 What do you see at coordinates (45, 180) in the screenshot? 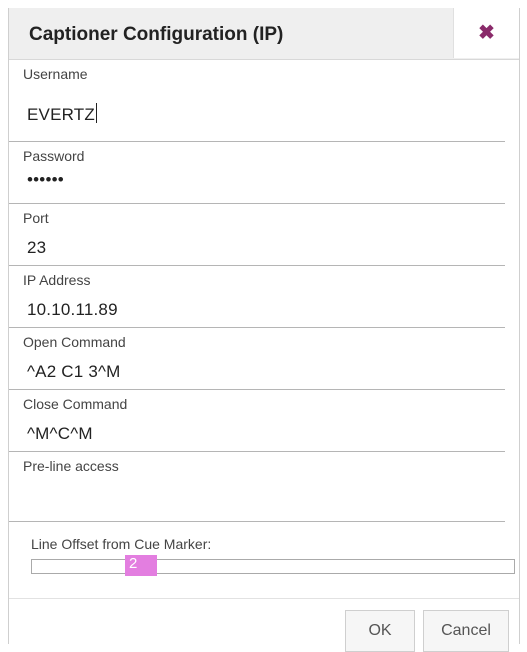
I see `password-input: ••••••` at bounding box center [45, 180].